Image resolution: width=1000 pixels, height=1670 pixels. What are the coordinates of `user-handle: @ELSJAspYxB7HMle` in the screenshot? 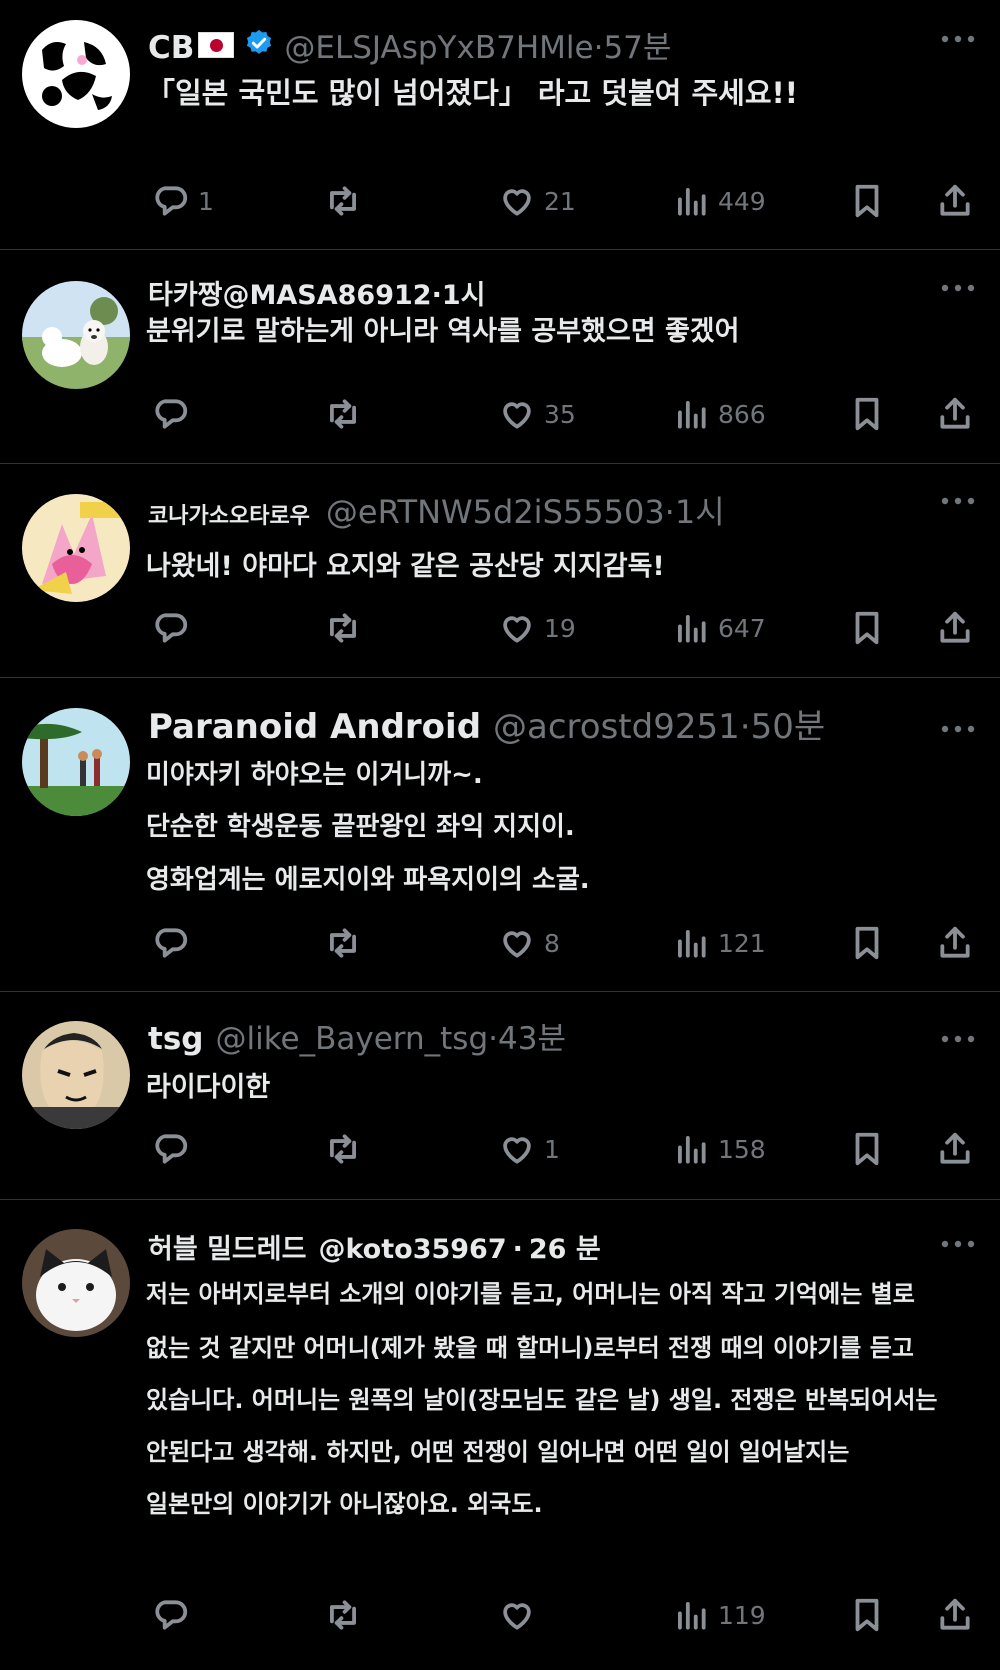 It's located at (438, 48).